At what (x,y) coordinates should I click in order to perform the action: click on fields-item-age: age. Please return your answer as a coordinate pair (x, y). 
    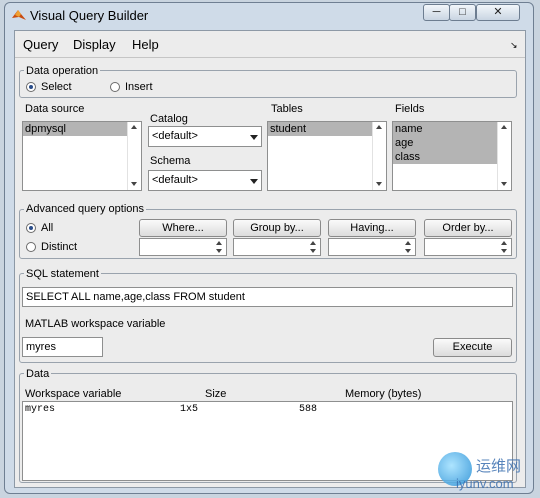
    Looking at the image, I should click on (445, 143).